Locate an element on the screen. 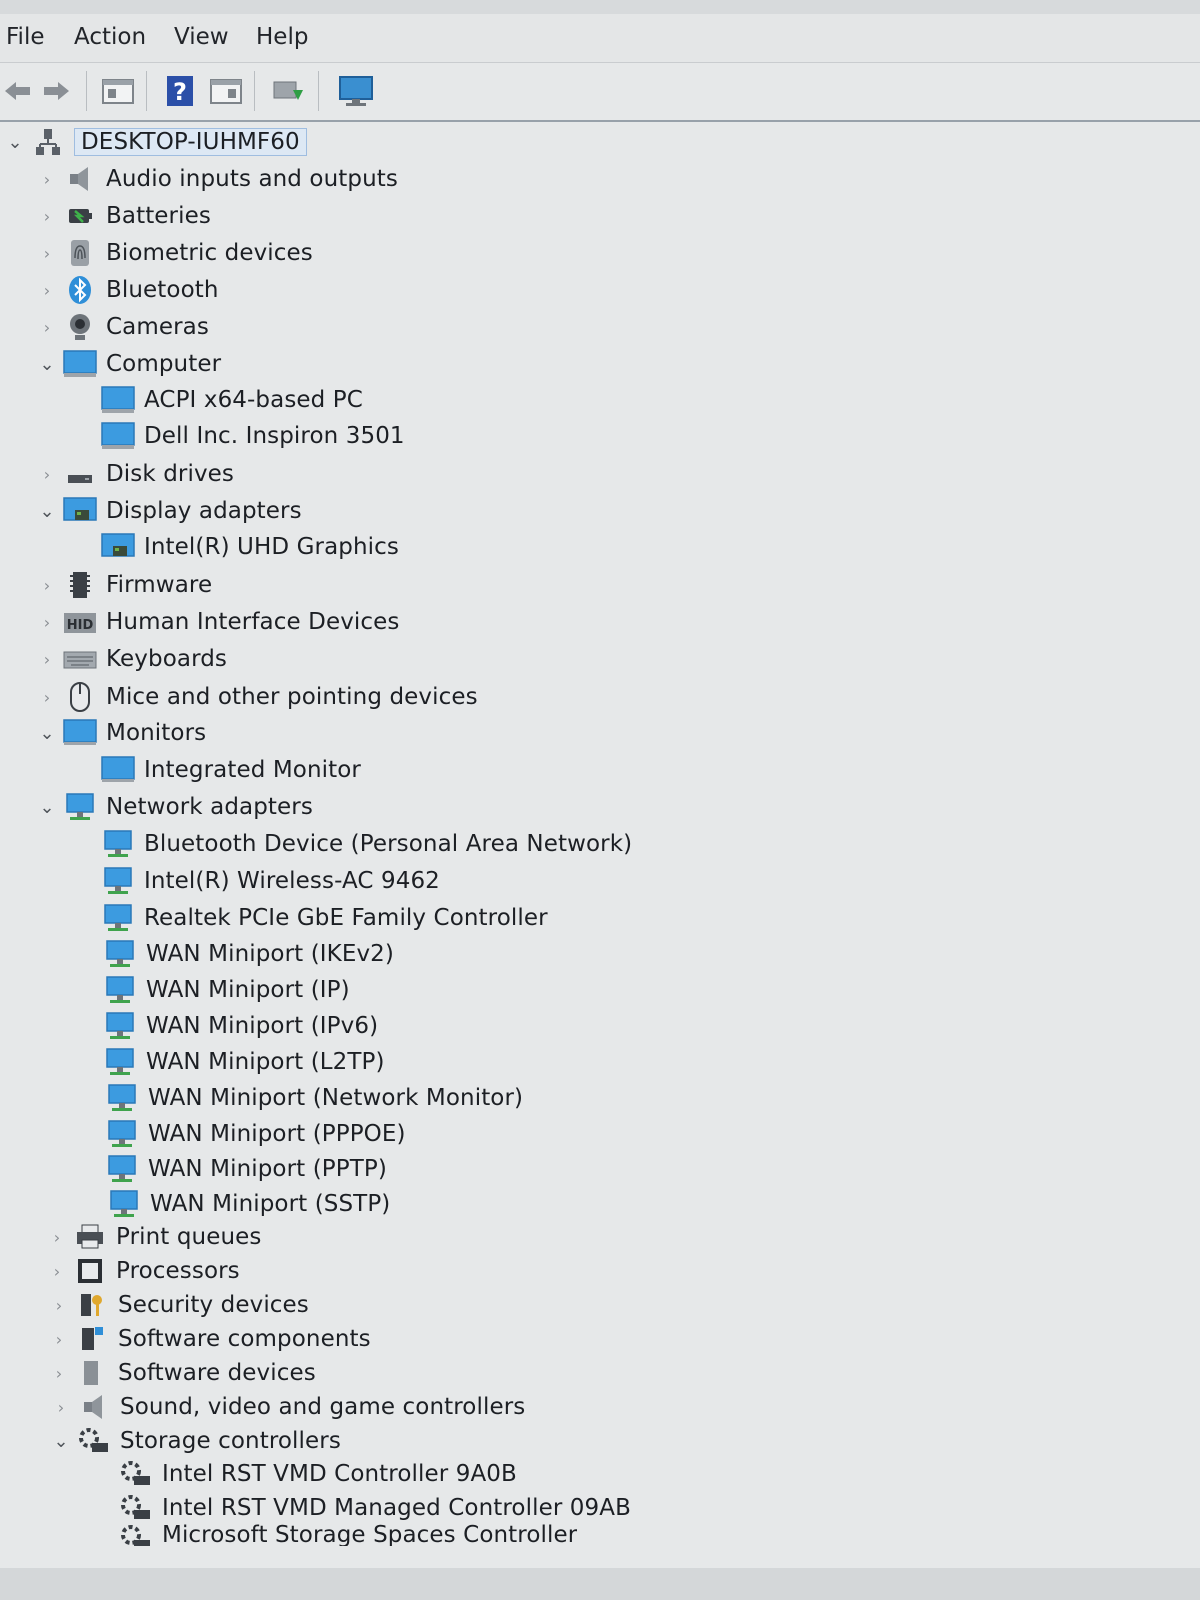 Image resolution: width=1200 pixels, height=1600 pixels. tree-item-audio: › Audio inputs and outputs is located at coordinates (215, 179).